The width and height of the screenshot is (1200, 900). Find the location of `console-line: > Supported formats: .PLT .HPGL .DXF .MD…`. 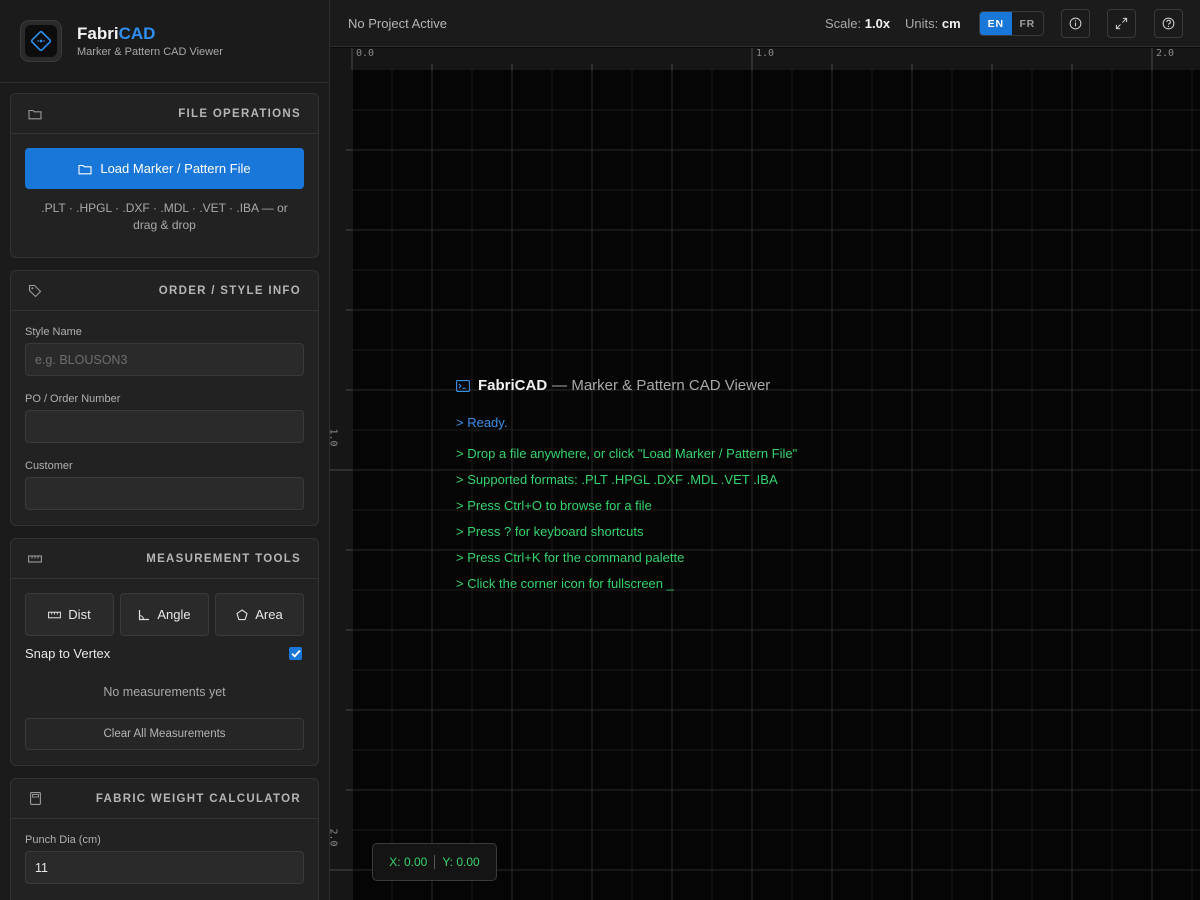

console-line: > Supported formats: .PLT .HPGL .DXF .MD… is located at coordinates (617, 479).